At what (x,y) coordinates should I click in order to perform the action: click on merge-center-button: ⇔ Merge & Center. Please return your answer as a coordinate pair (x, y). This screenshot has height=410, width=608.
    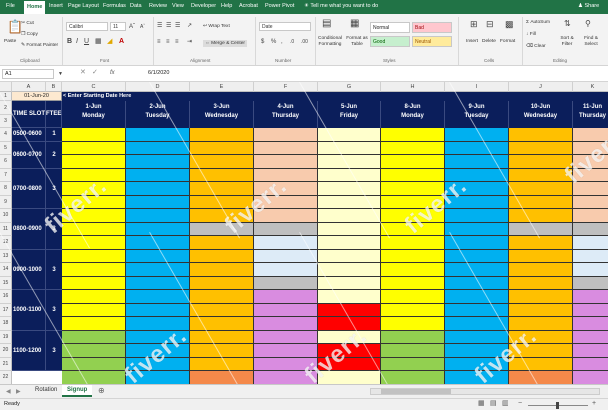
    Looking at the image, I should click on (225, 43).